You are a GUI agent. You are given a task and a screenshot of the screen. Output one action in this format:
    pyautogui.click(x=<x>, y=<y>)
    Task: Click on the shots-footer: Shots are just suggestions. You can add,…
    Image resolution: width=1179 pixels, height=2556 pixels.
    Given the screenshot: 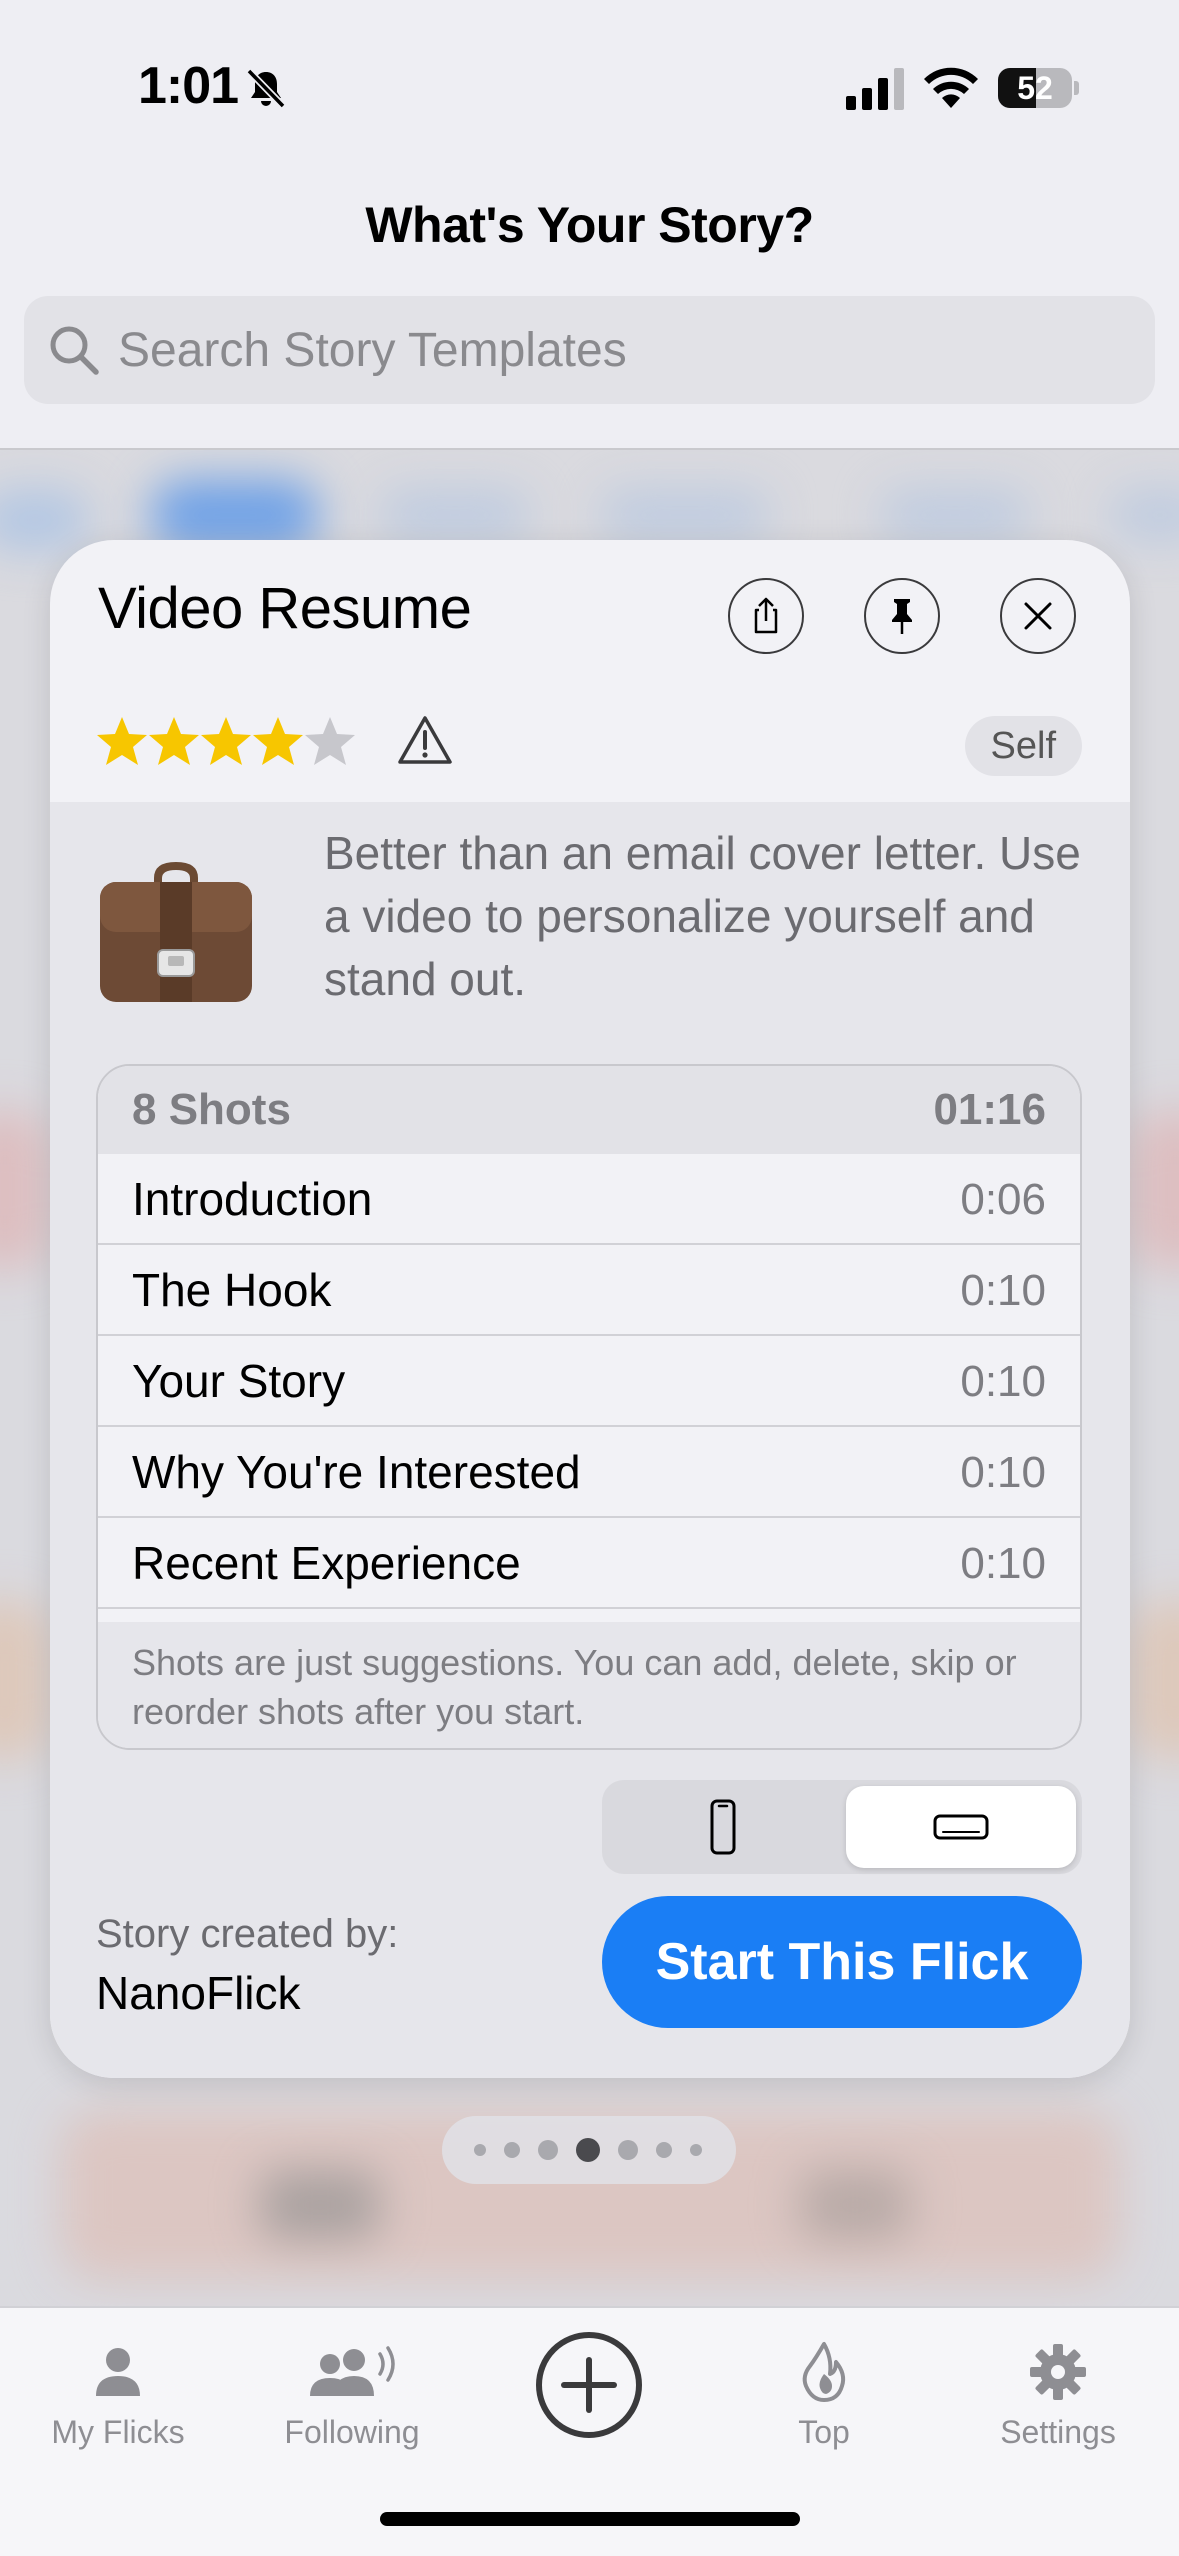 What is the action you would take?
    pyautogui.click(x=589, y=1685)
    